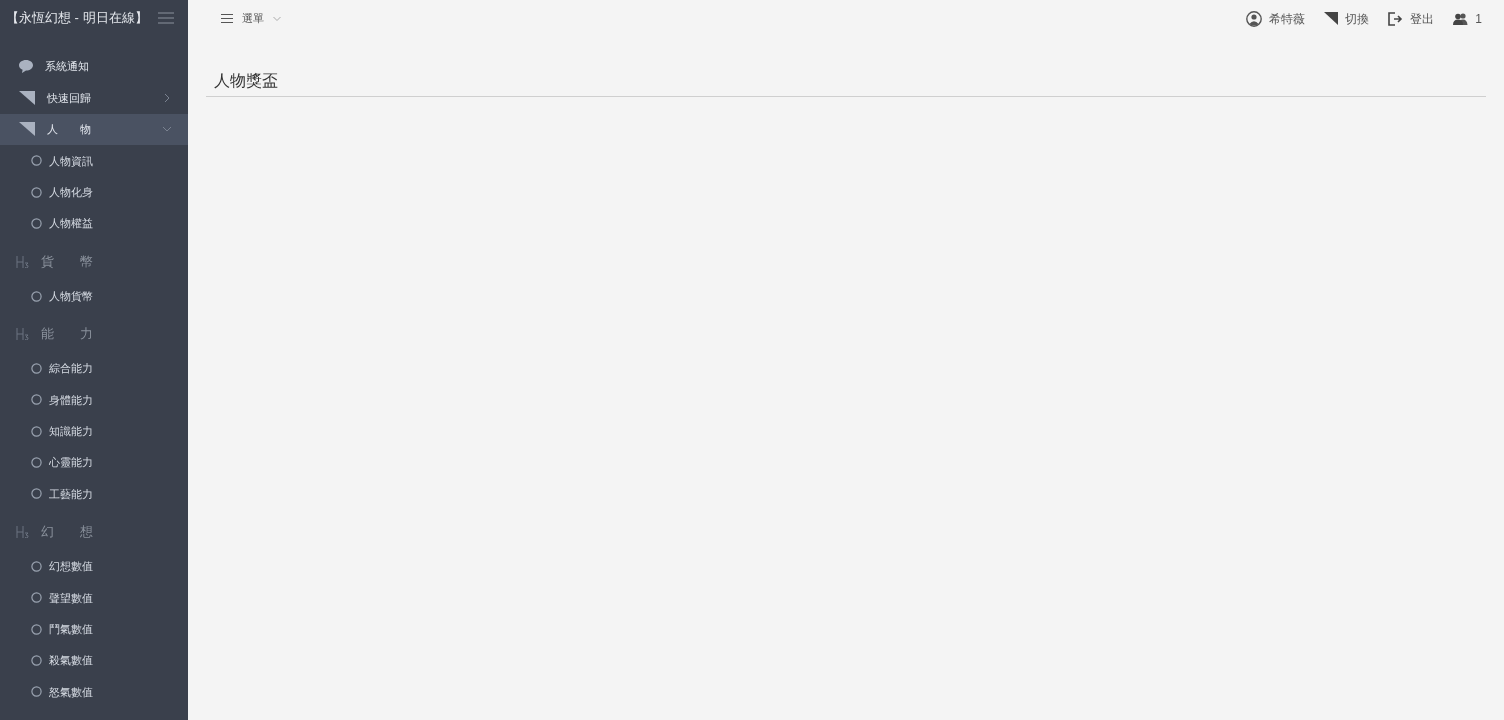  What do you see at coordinates (94, 296) in the screenshot?
I see `submenu-item: 人物貨幣` at bounding box center [94, 296].